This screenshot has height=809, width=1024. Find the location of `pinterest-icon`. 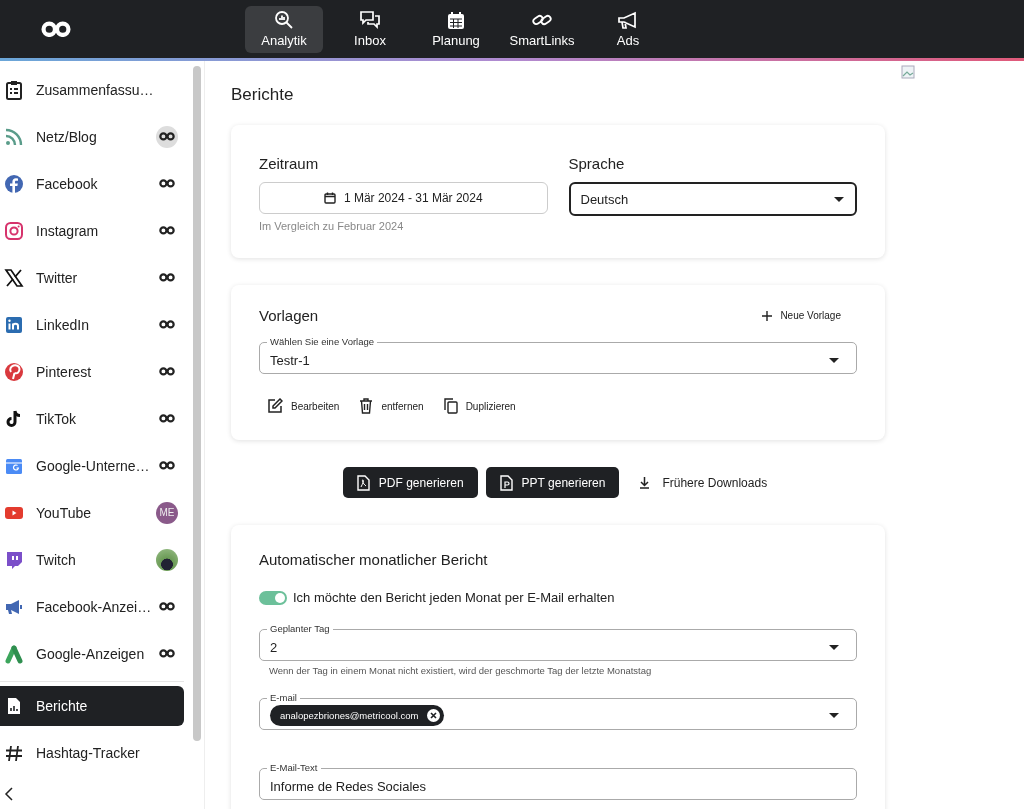

pinterest-icon is located at coordinates (14, 371).